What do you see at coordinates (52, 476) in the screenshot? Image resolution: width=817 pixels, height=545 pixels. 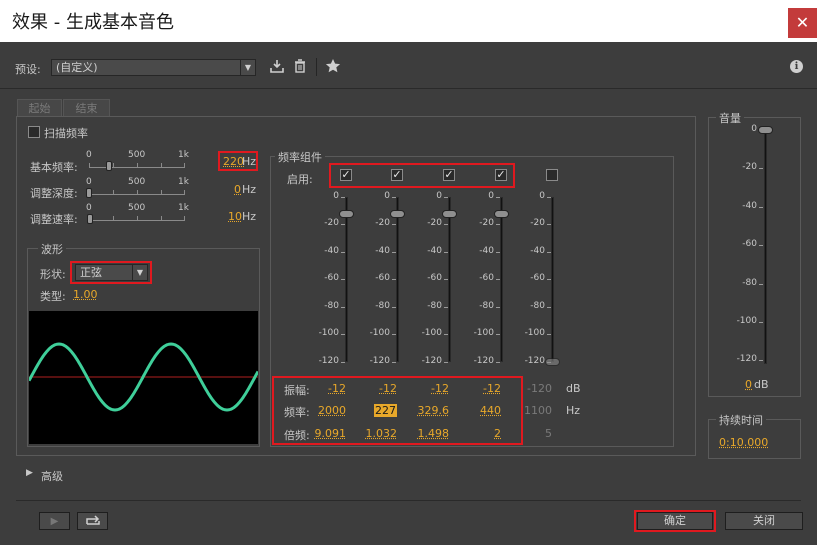 I see `advanced-toggle: 高级` at bounding box center [52, 476].